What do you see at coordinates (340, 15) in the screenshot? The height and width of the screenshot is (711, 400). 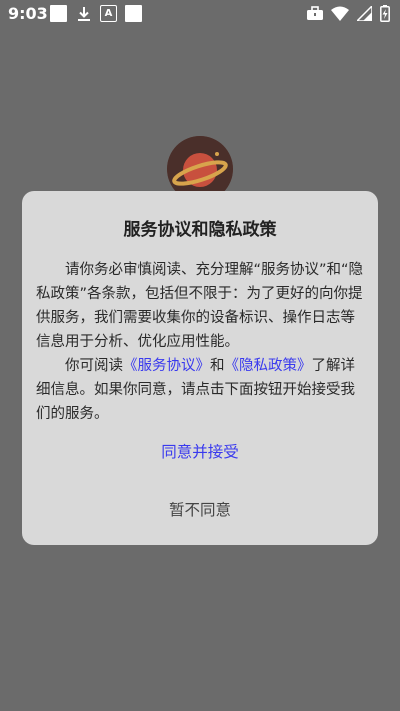 I see `wifi-icon` at bounding box center [340, 15].